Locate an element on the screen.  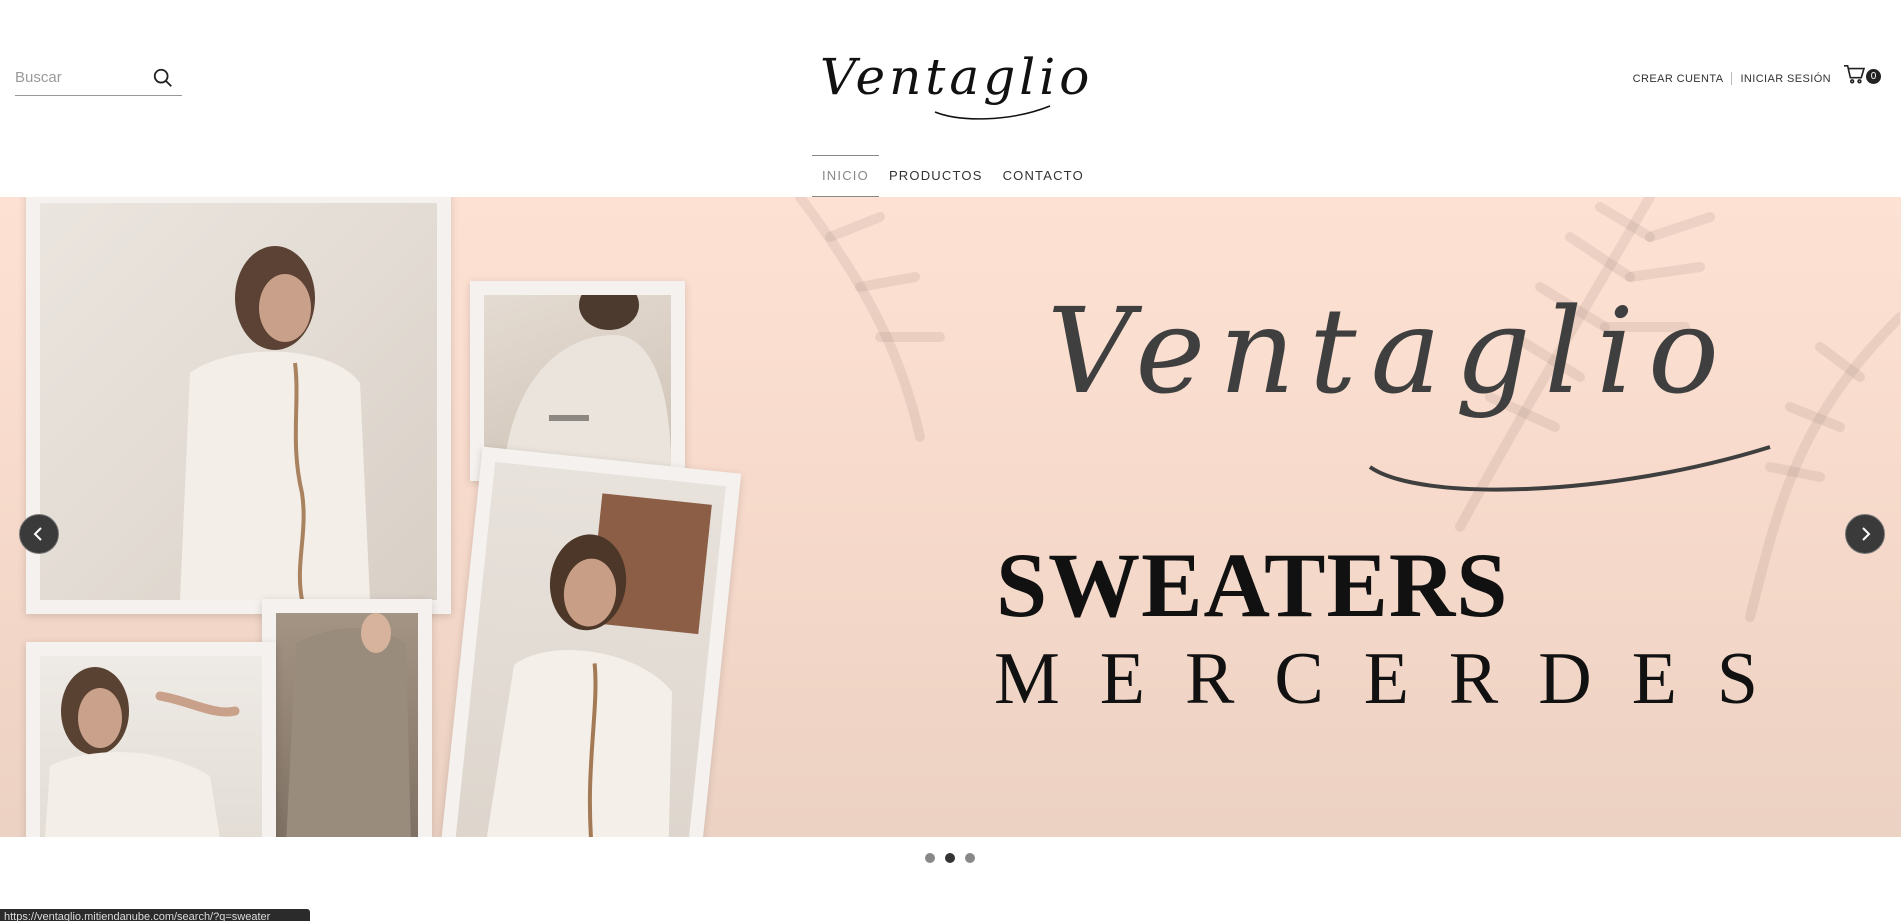
slider-prev-button is located at coordinates (39, 534).